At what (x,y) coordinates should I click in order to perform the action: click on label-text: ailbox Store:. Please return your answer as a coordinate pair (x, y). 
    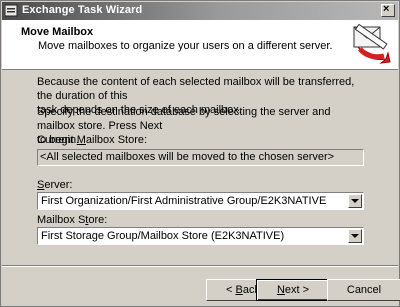
    Looking at the image, I should click on (116, 140).